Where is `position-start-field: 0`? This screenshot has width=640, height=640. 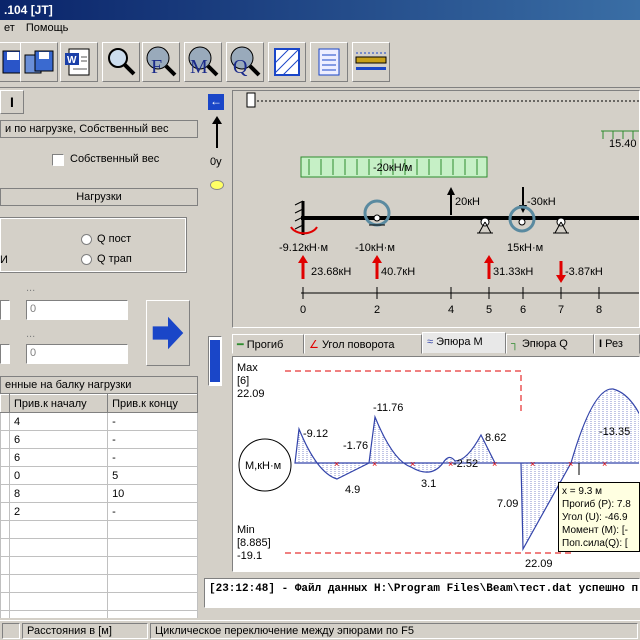 position-start-field: 0 is located at coordinates (77, 310).